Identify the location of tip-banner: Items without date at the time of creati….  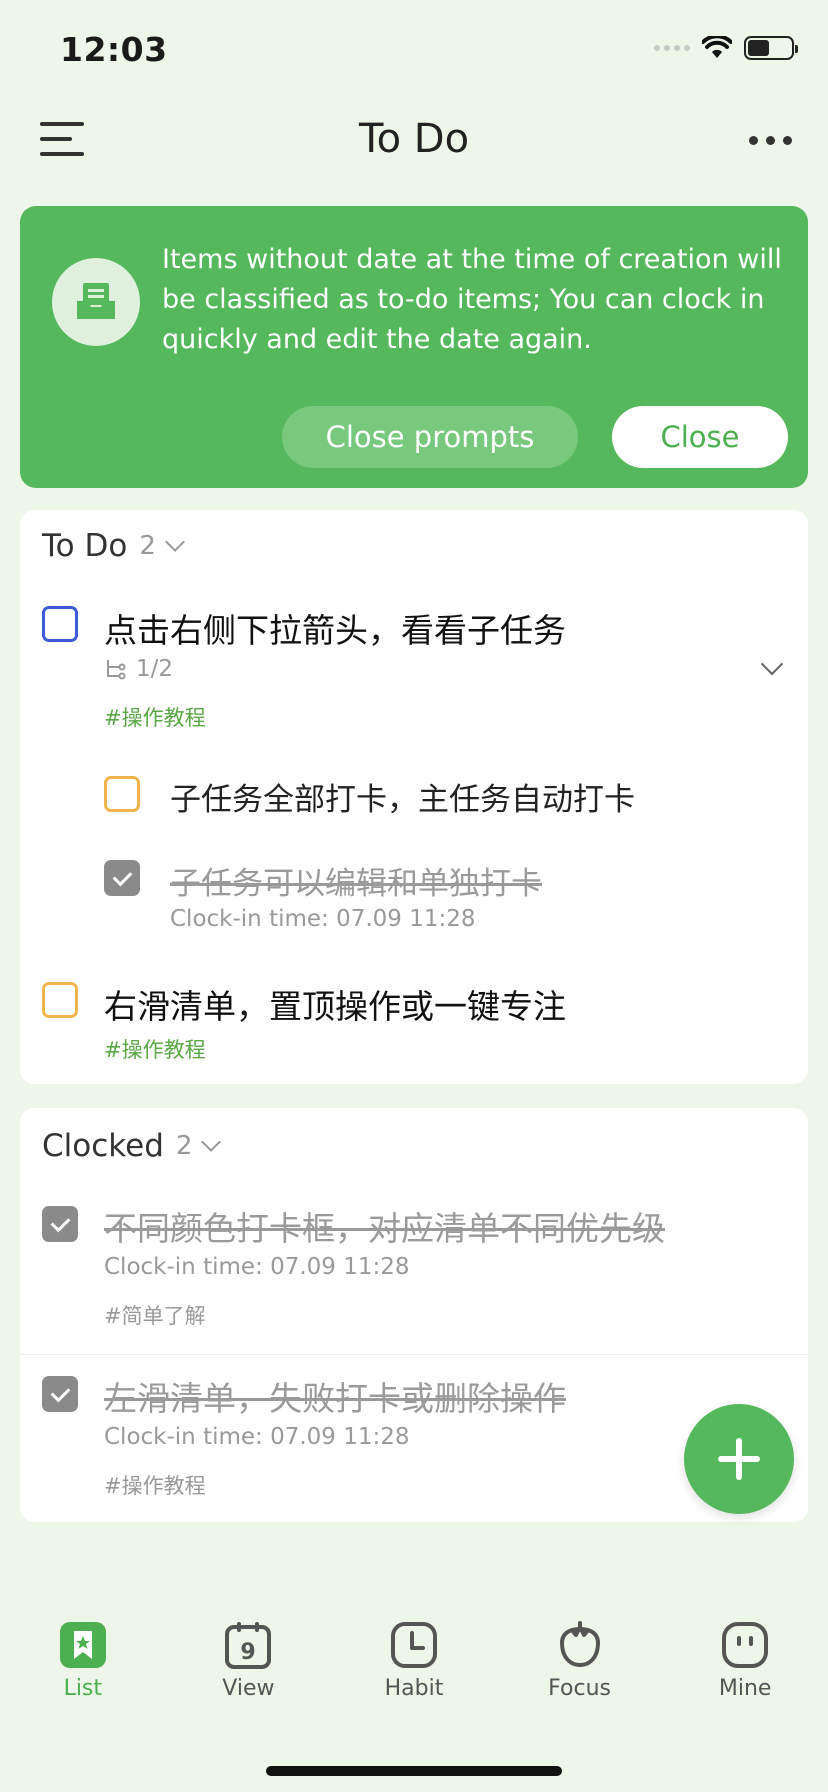
(414, 347).